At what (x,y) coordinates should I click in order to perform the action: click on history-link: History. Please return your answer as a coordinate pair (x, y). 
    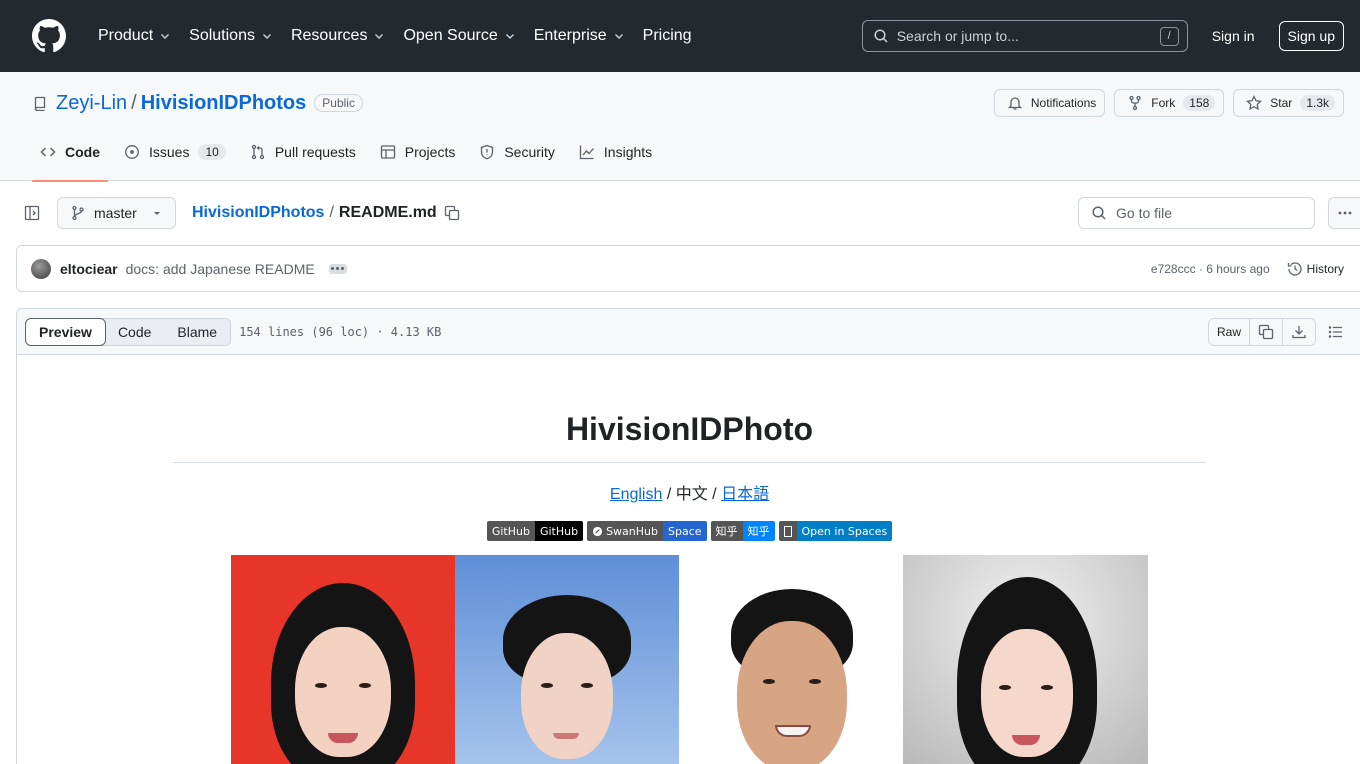
    Looking at the image, I should click on (1315, 269).